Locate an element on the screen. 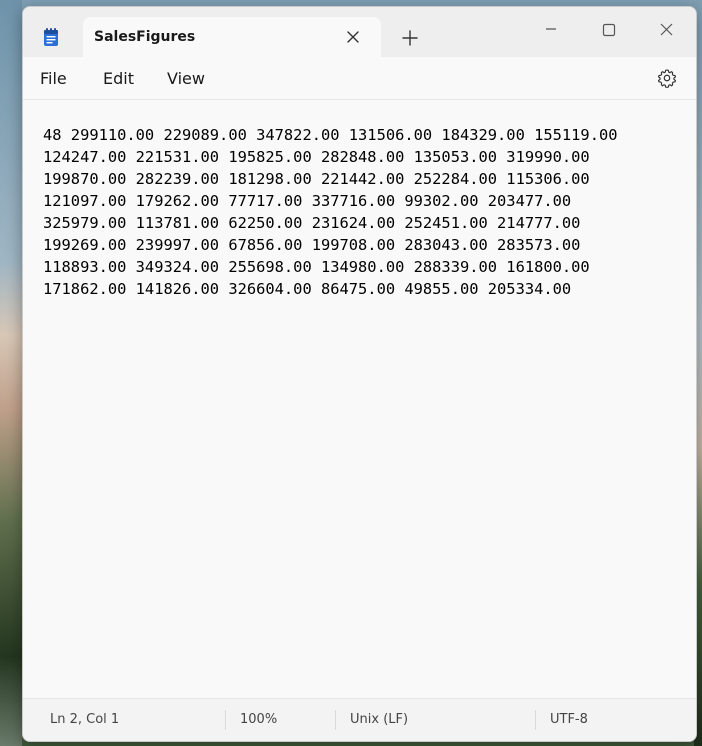 The height and width of the screenshot is (746, 702). line-ending: Unix (LF) is located at coordinates (379, 719).